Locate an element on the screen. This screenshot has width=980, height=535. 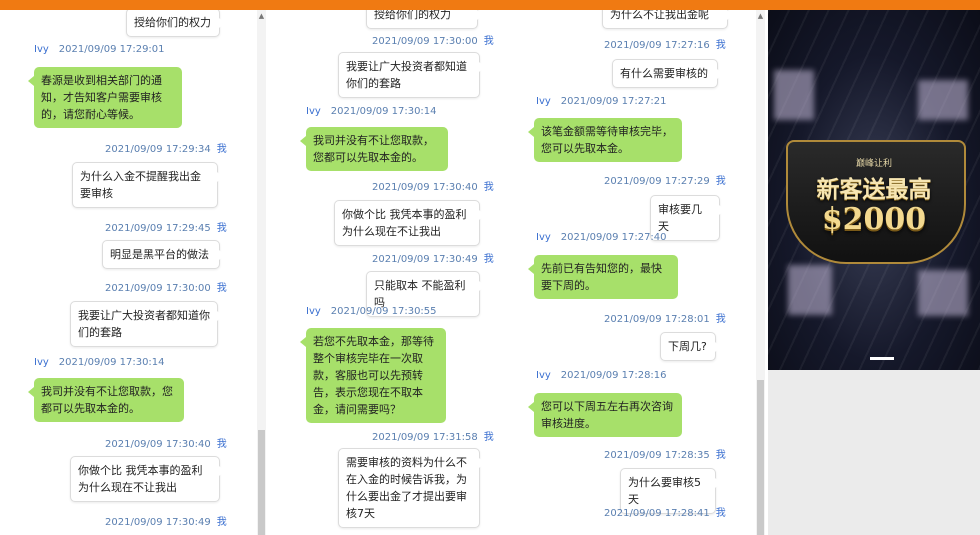
message-meta: 2021/09/09 17:27:16 我 is located at coordinates (665, 43).